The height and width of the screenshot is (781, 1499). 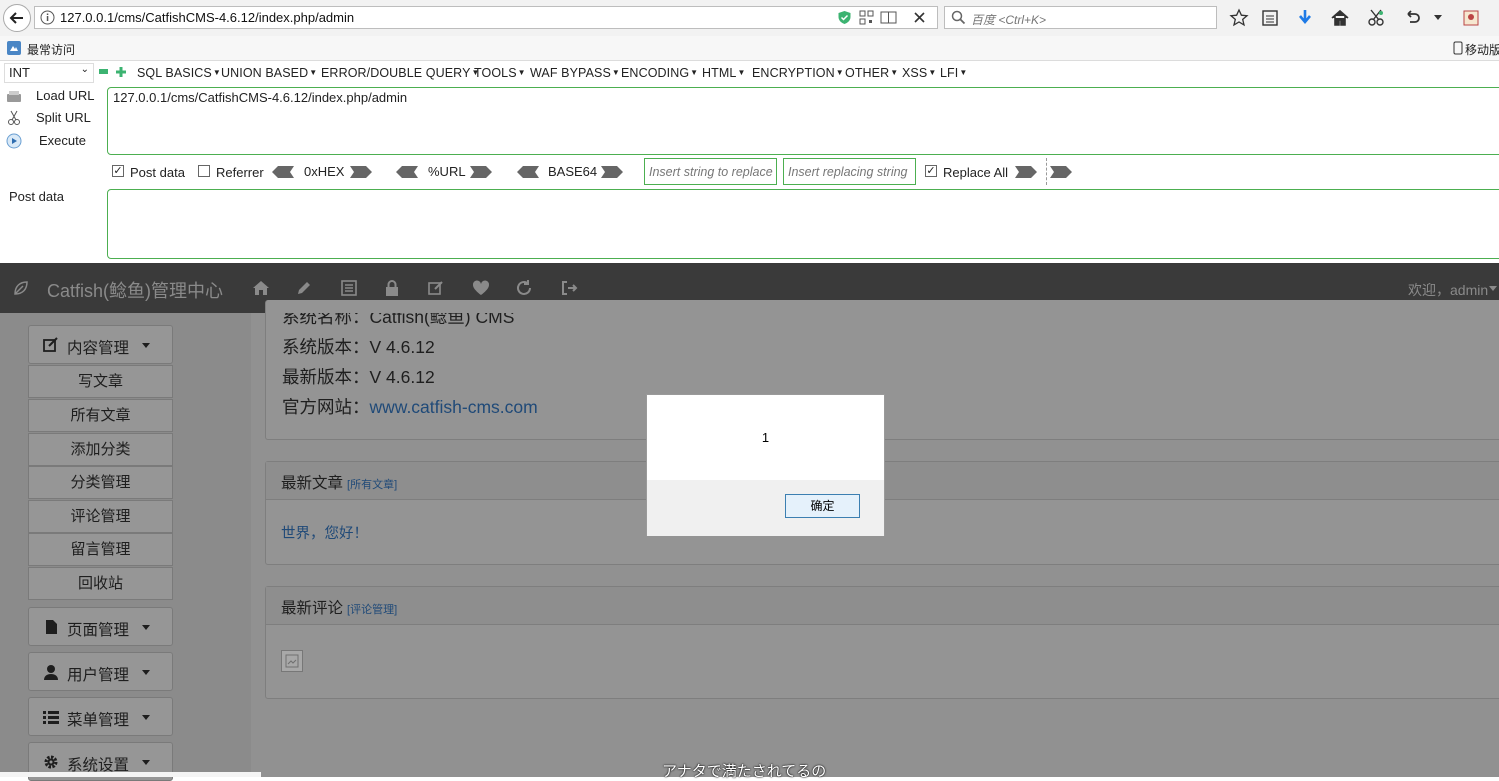 I want to click on search-placeholder: 百度 <Ctrl+K>, so click(x=1009, y=20).